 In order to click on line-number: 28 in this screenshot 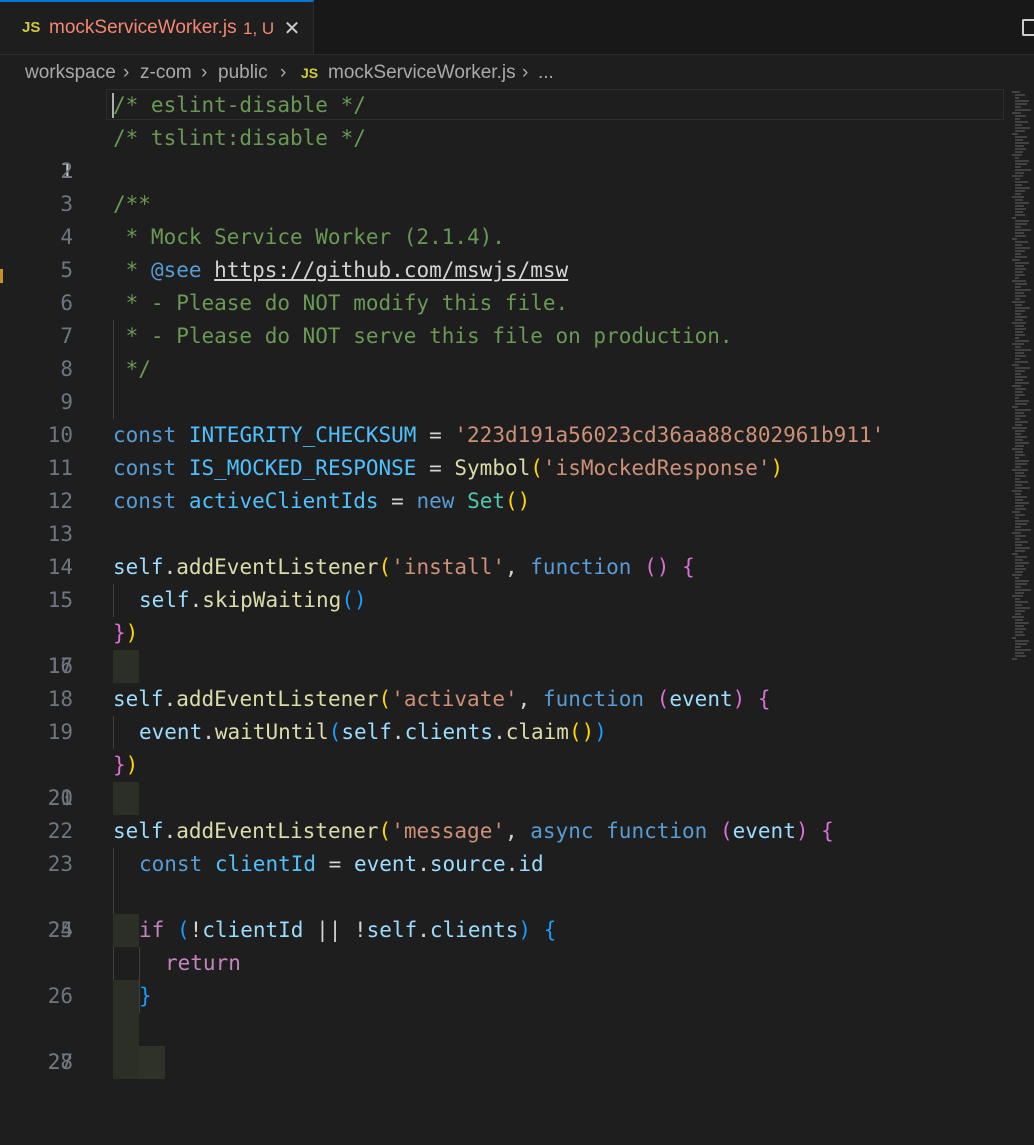, I will do `click(60, 1062)`.